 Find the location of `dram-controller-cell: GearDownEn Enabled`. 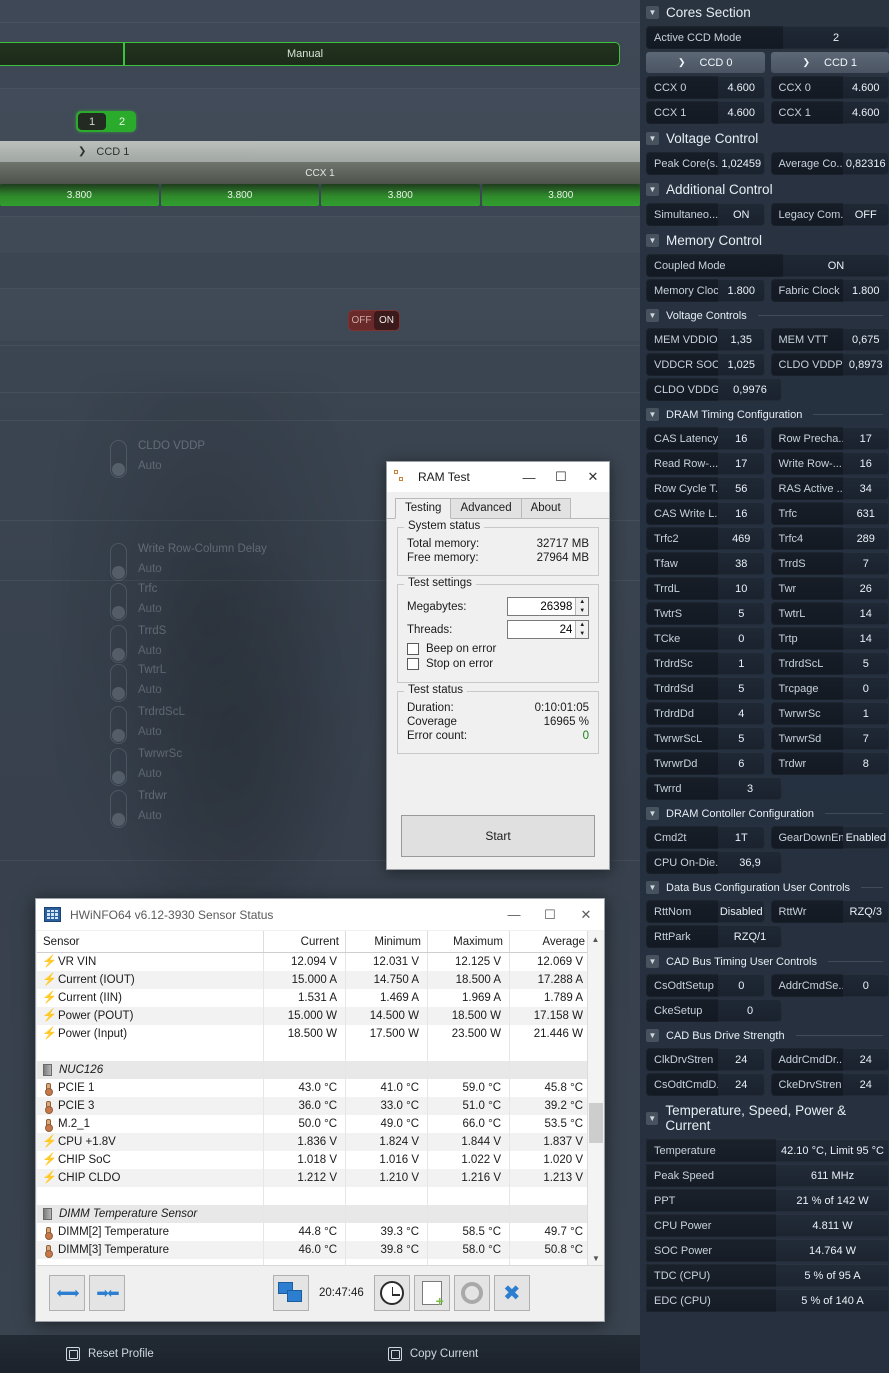

dram-controller-cell: GearDownEn Enabled is located at coordinates (829, 837).